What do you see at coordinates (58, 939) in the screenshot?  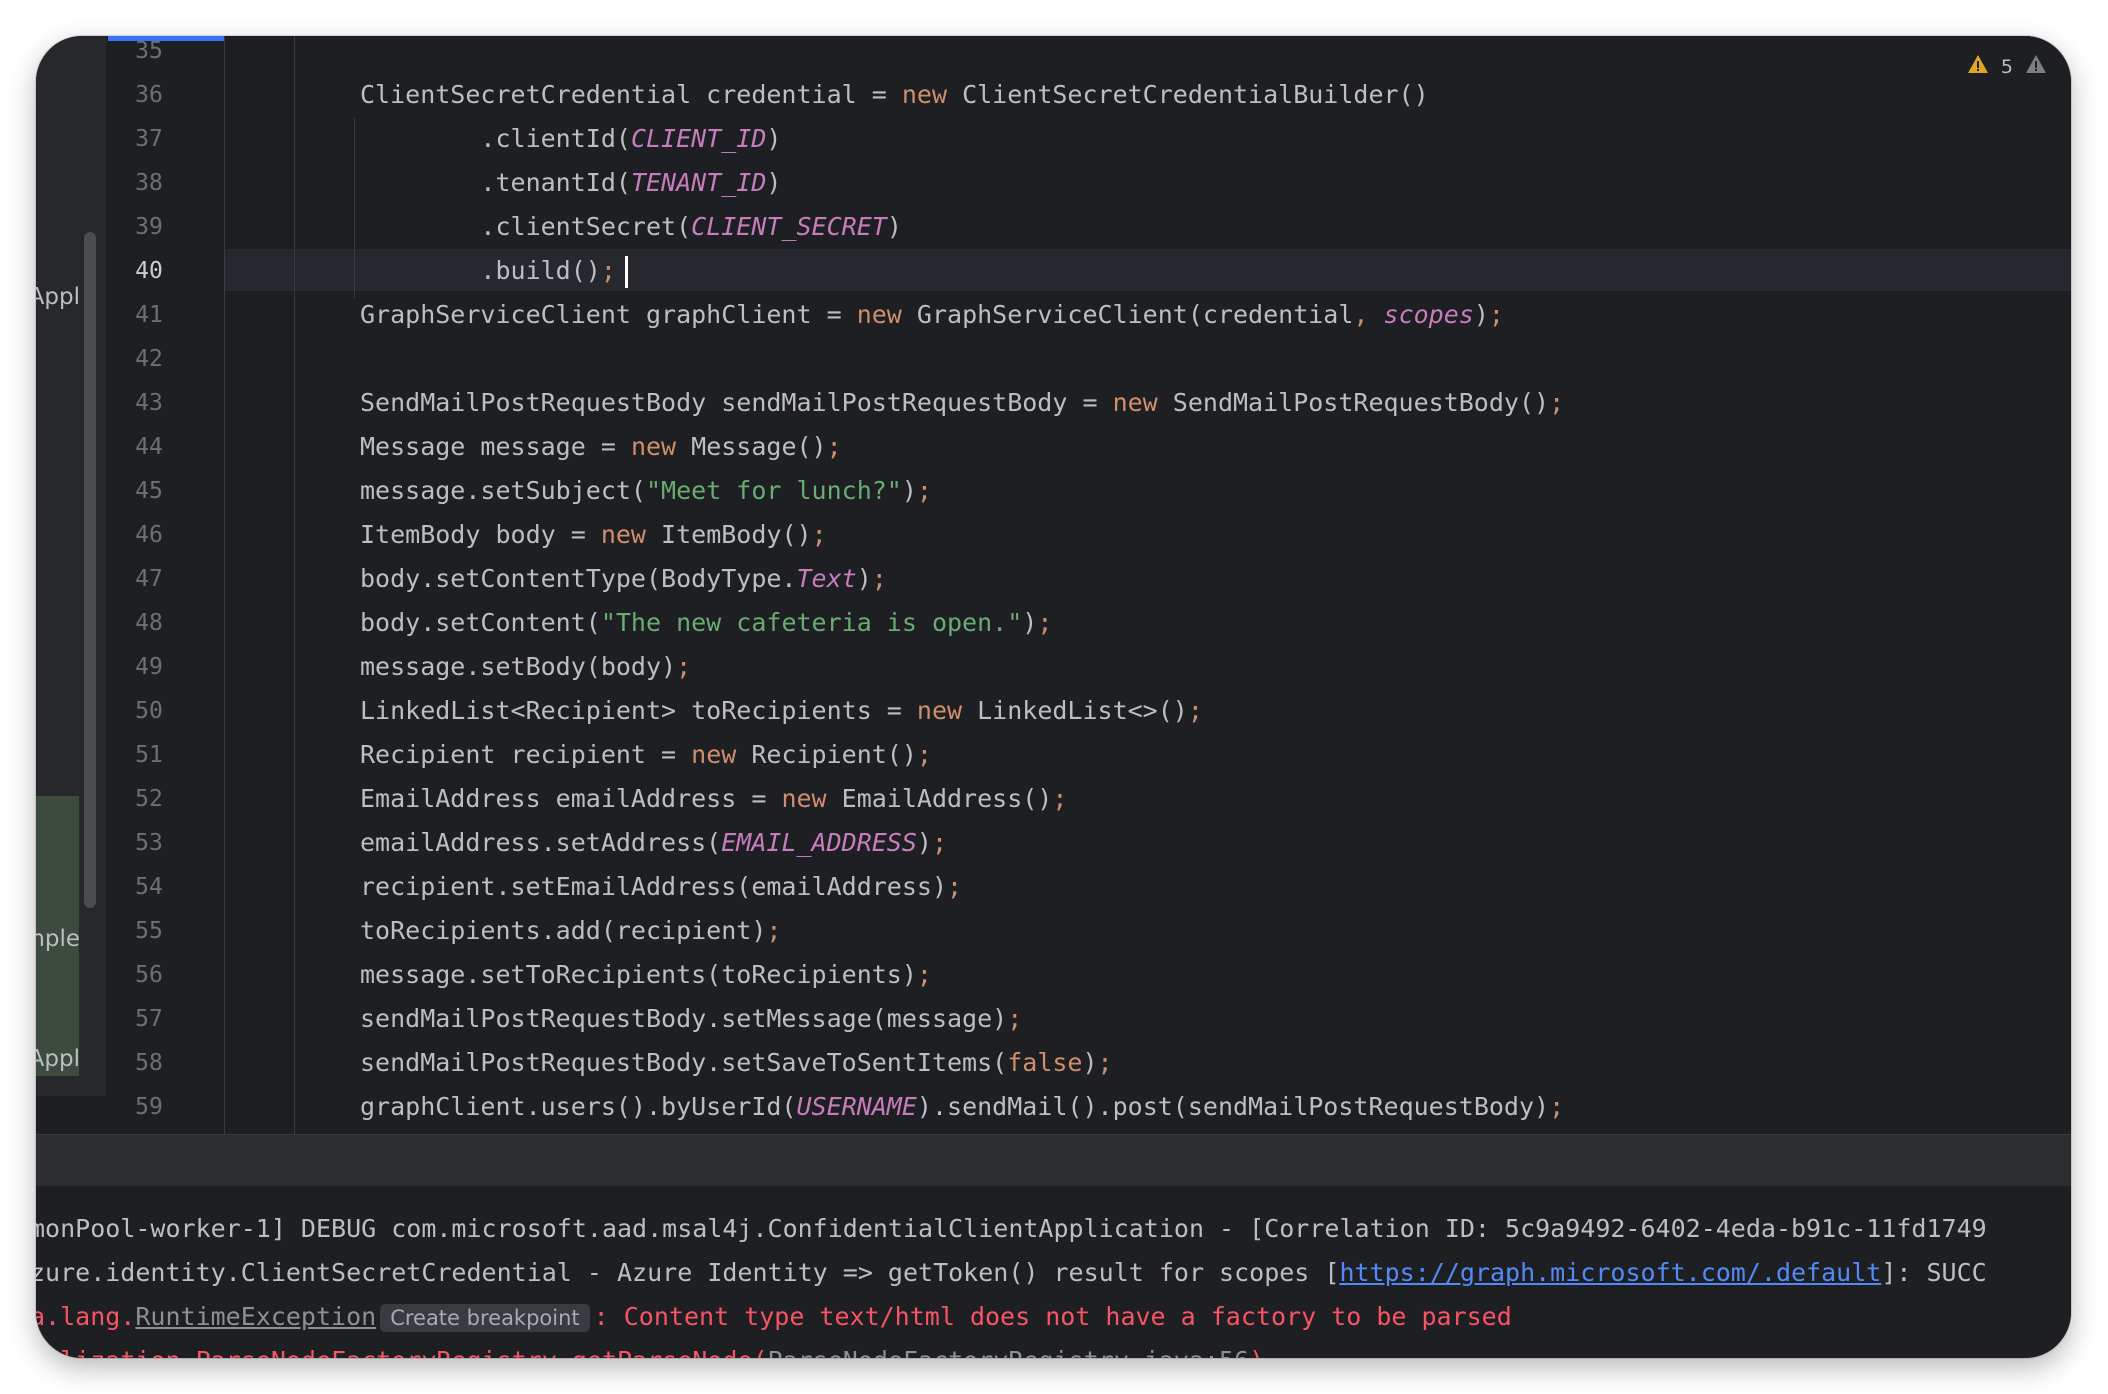 I see `project-item-label: mple` at bounding box center [58, 939].